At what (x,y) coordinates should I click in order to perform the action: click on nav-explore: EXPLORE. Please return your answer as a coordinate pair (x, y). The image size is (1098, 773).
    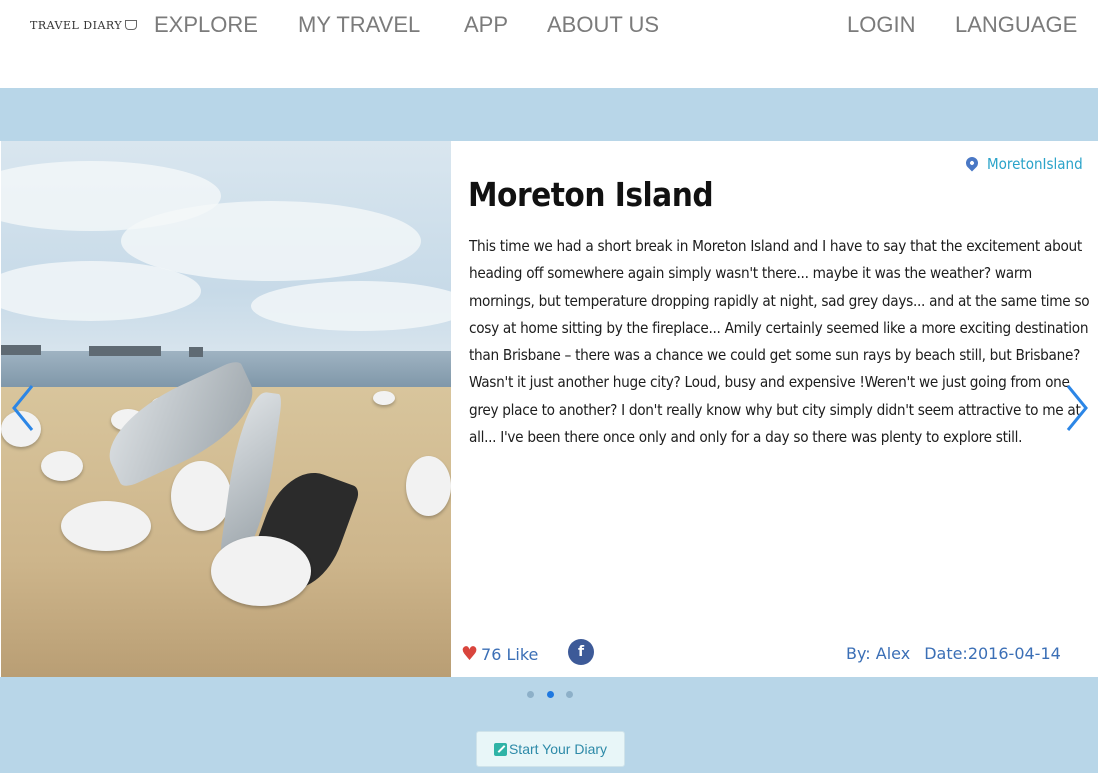
    Looking at the image, I should click on (206, 25).